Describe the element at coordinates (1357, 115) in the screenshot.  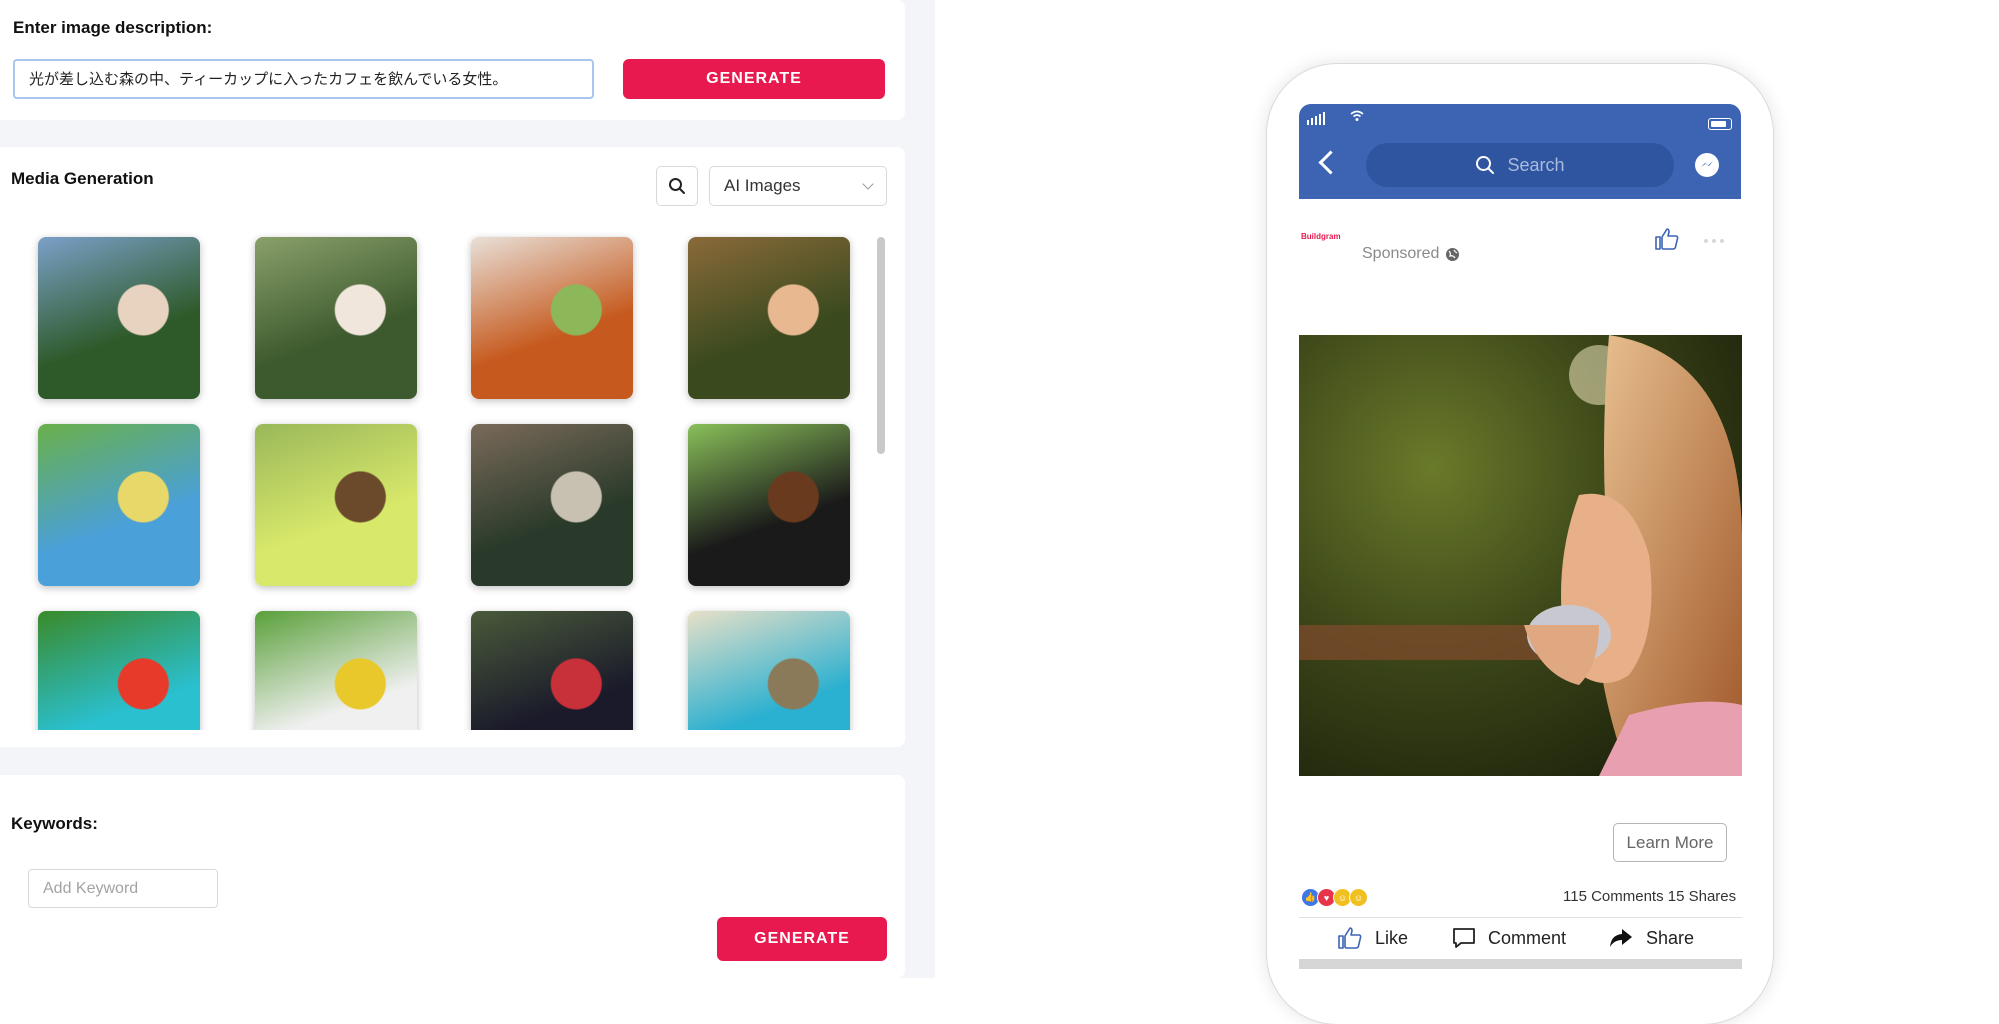
I see `wifi-icon` at that location.